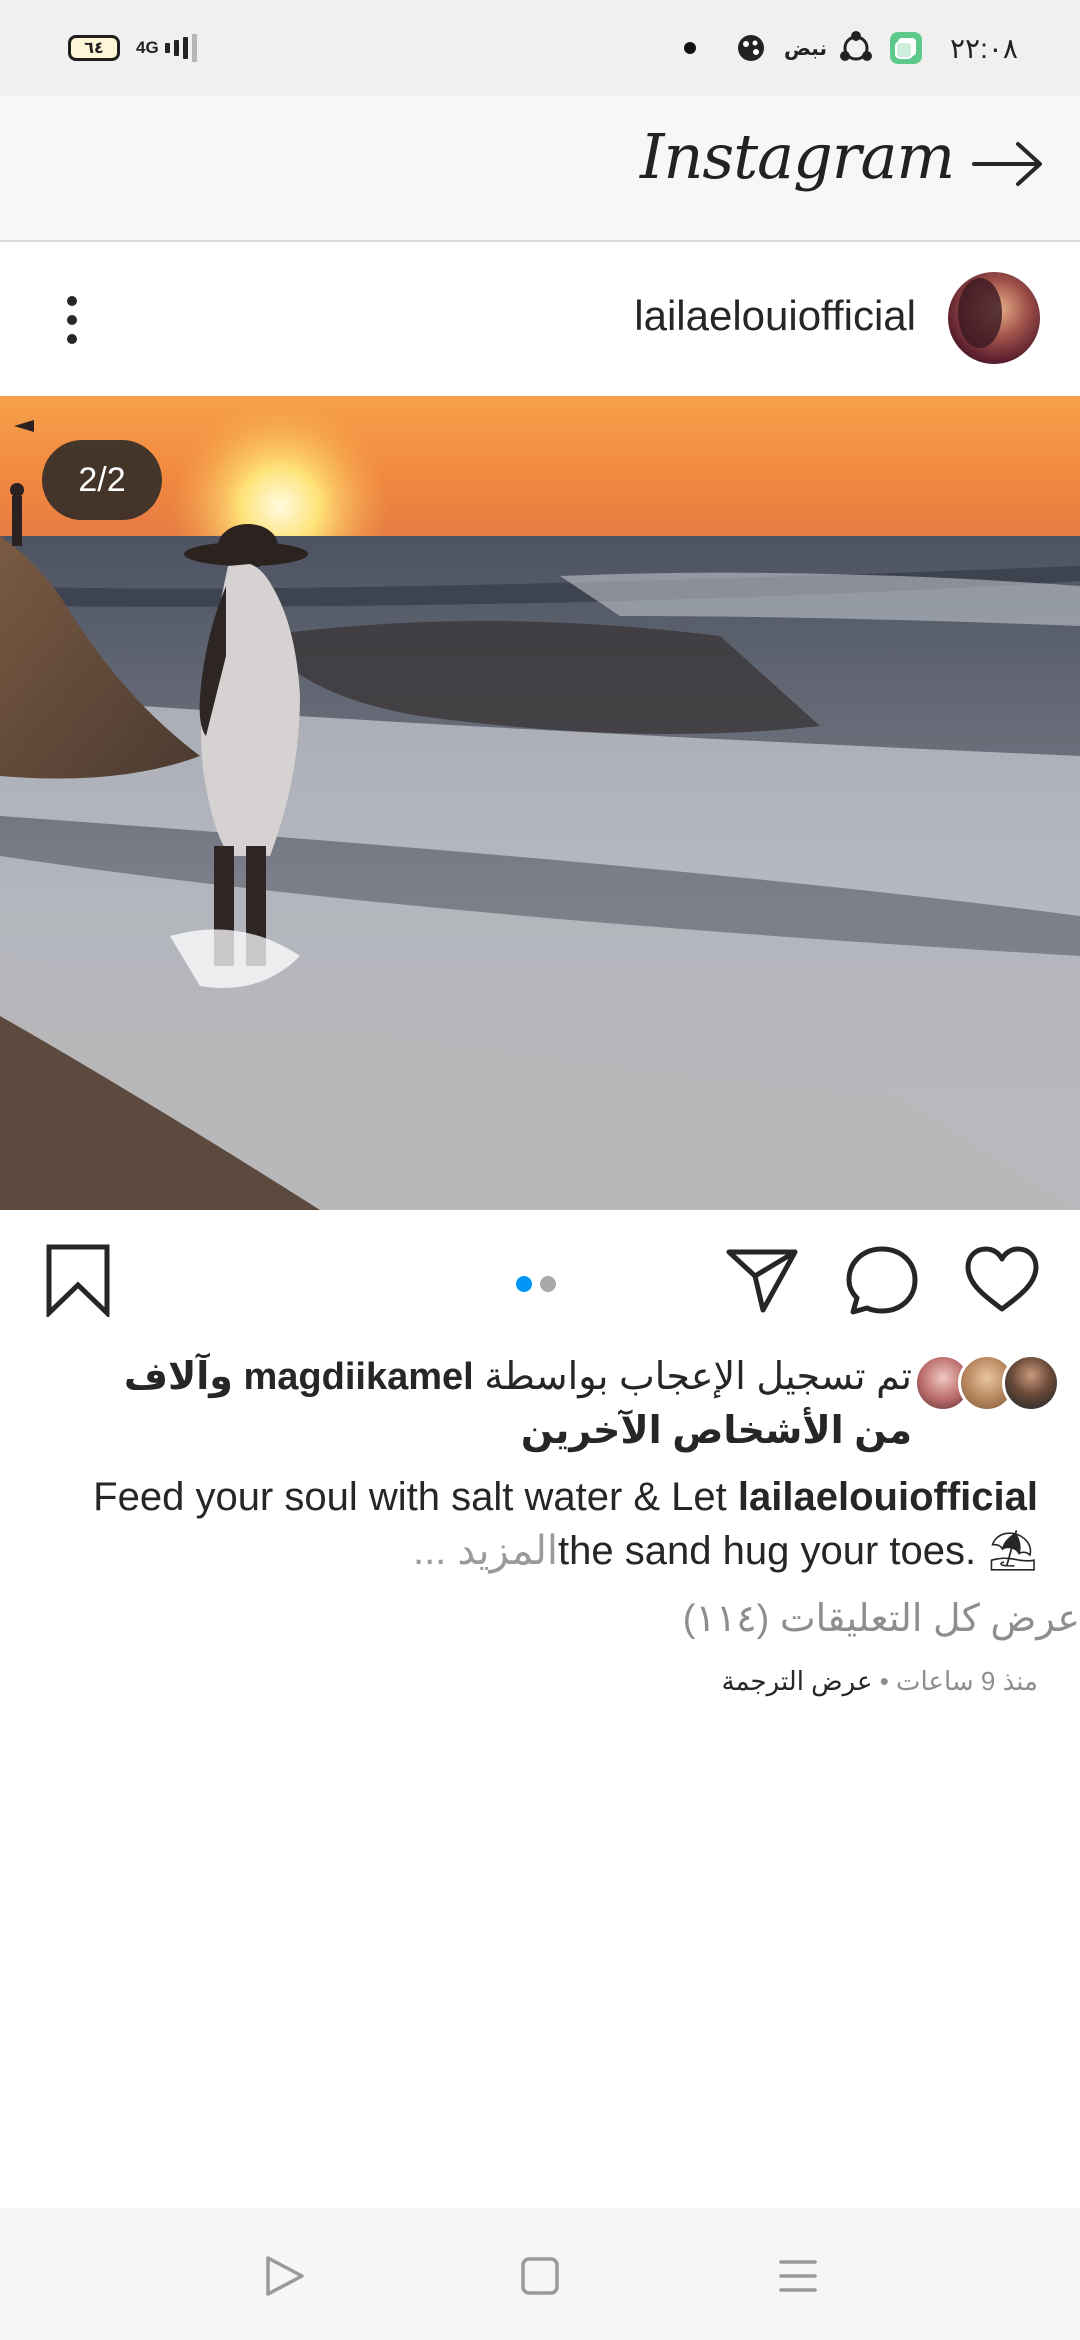 The height and width of the screenshot is (2340, 1080). Describe the element at coordinates (540, 169) in the screenshot. I see `app-header: Instagram` at that location.